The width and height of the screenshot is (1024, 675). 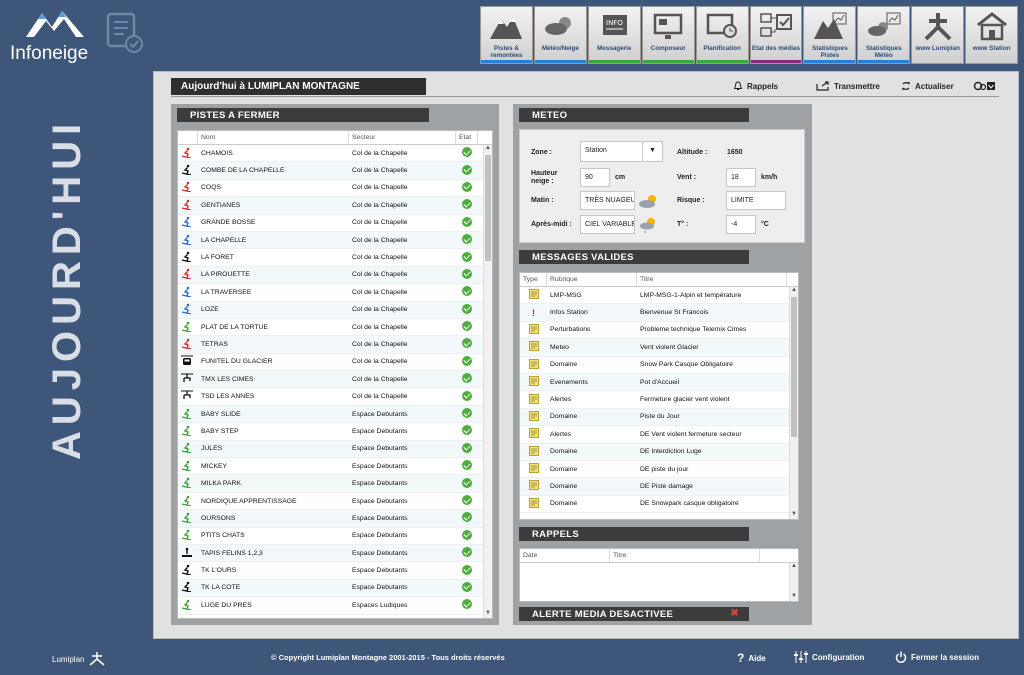 What do you see at coordinates (335, 432) in the screenshot?
I see `table-row: BABY STEP Espace Debutants` at bounding box center [335, 432].